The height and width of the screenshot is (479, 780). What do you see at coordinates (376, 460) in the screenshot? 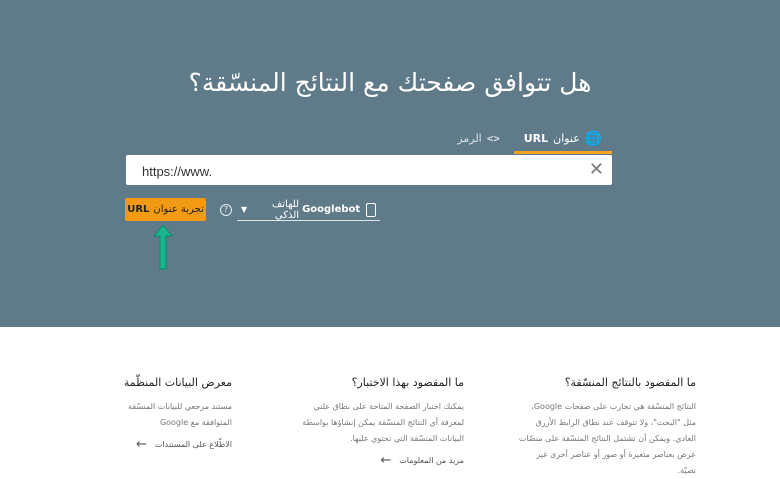
I see `test-link: مزيد من المعلومات ←` at bounding box center [376, 460].